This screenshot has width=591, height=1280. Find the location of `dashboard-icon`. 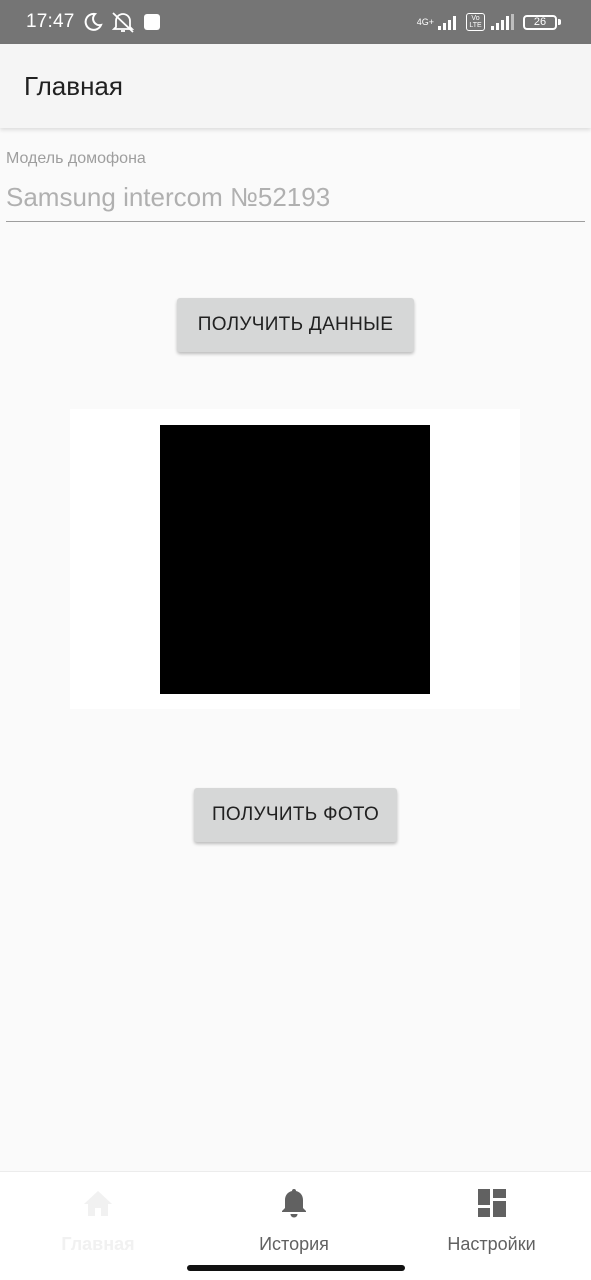

dashboard-icon is located at coordinates (492, 1203).